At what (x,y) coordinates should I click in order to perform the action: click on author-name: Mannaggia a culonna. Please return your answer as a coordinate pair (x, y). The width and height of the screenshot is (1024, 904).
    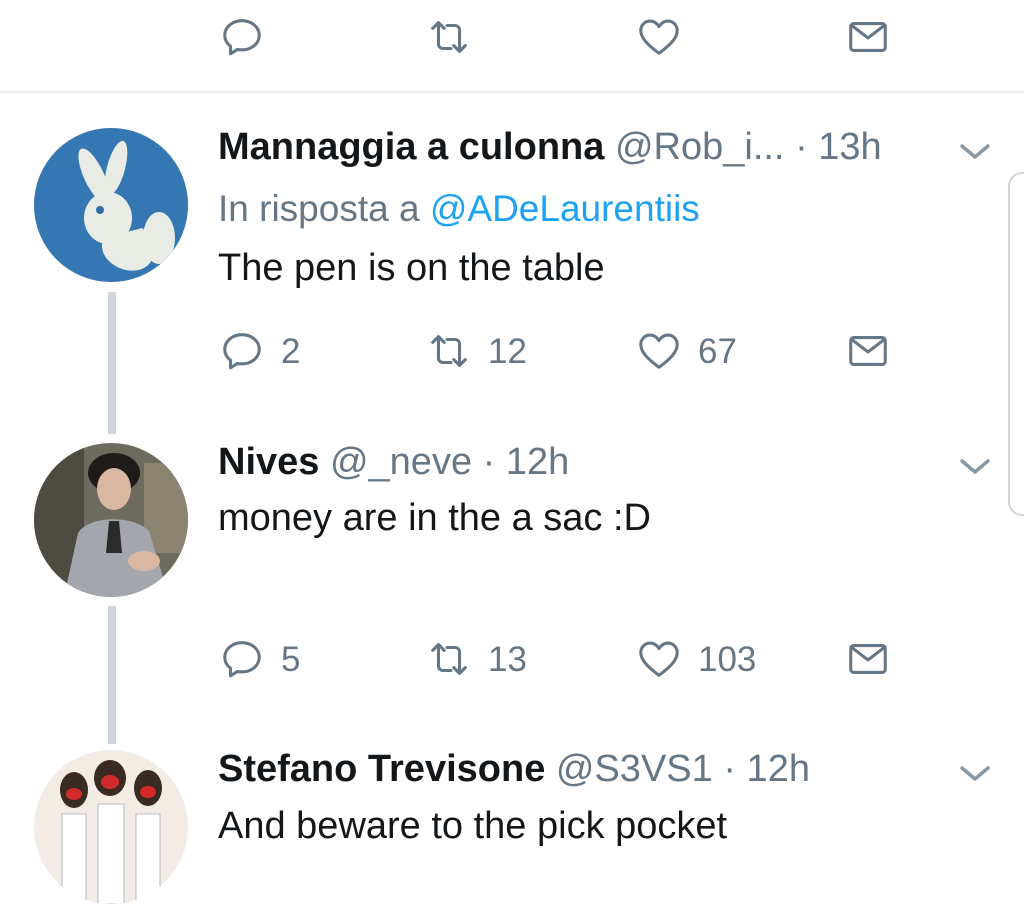
    Looking at the image, I should click on (411, 147).